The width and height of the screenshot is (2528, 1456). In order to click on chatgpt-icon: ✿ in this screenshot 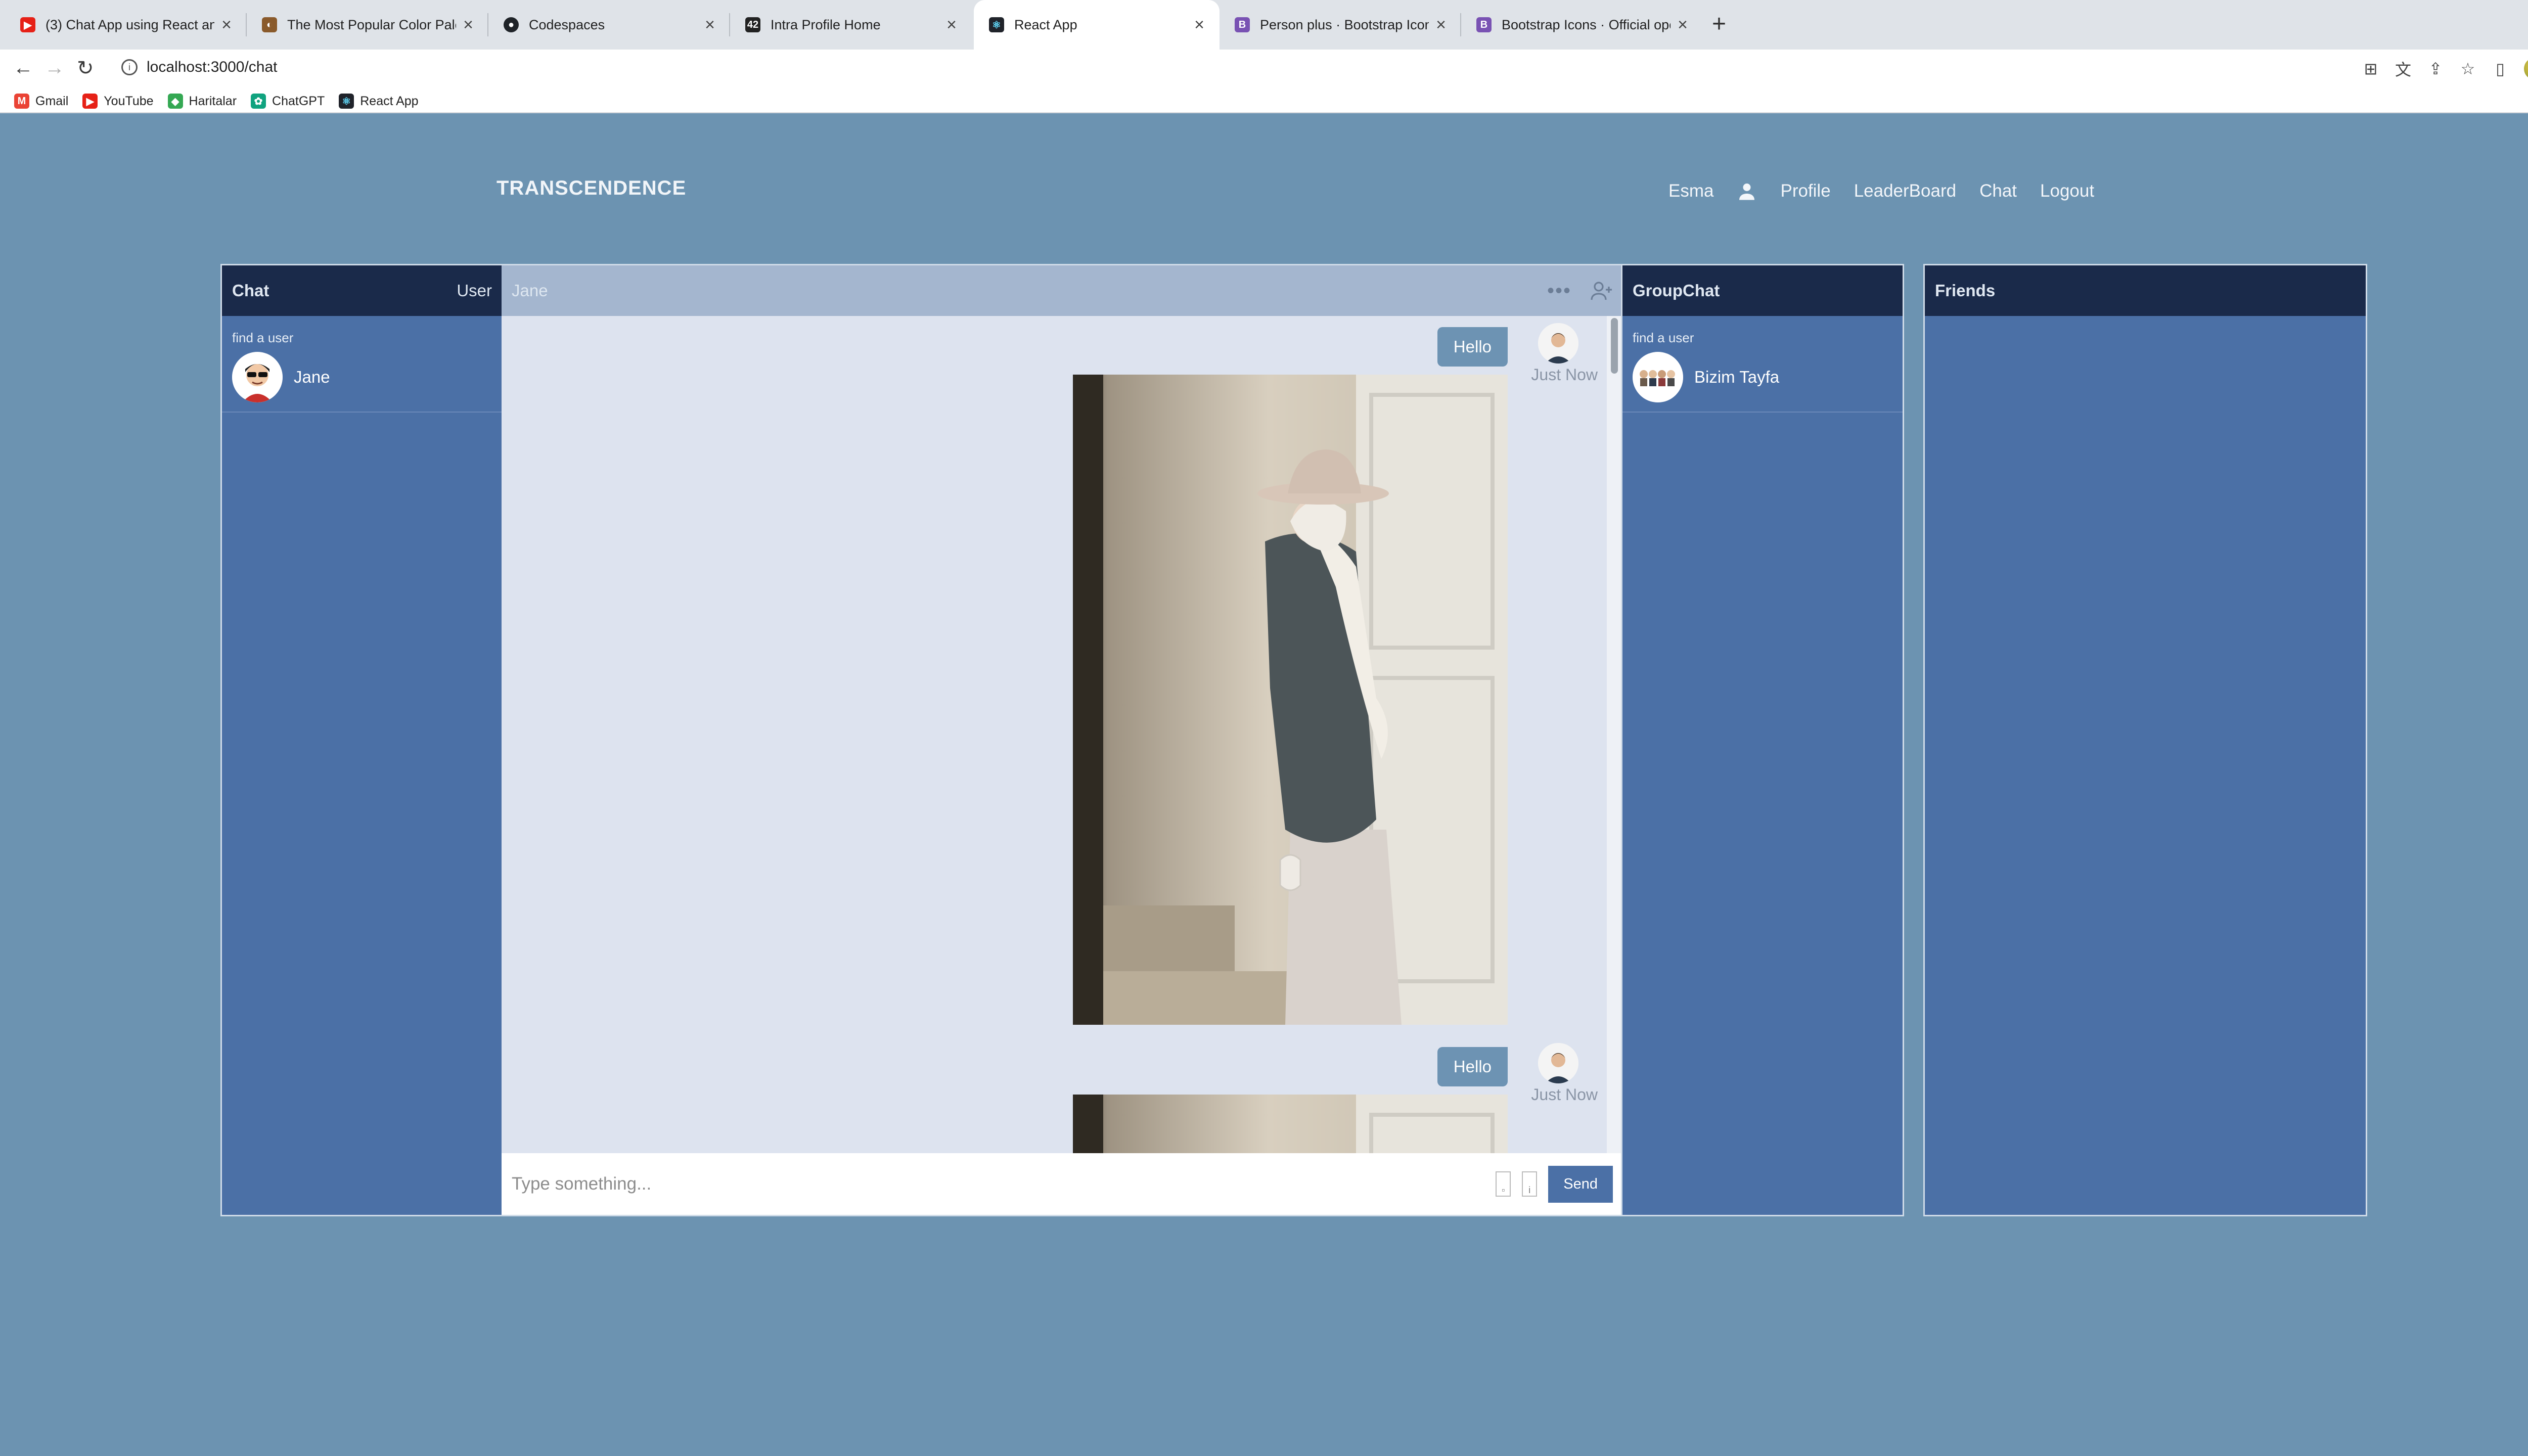, I will do `click(259, 101)`.